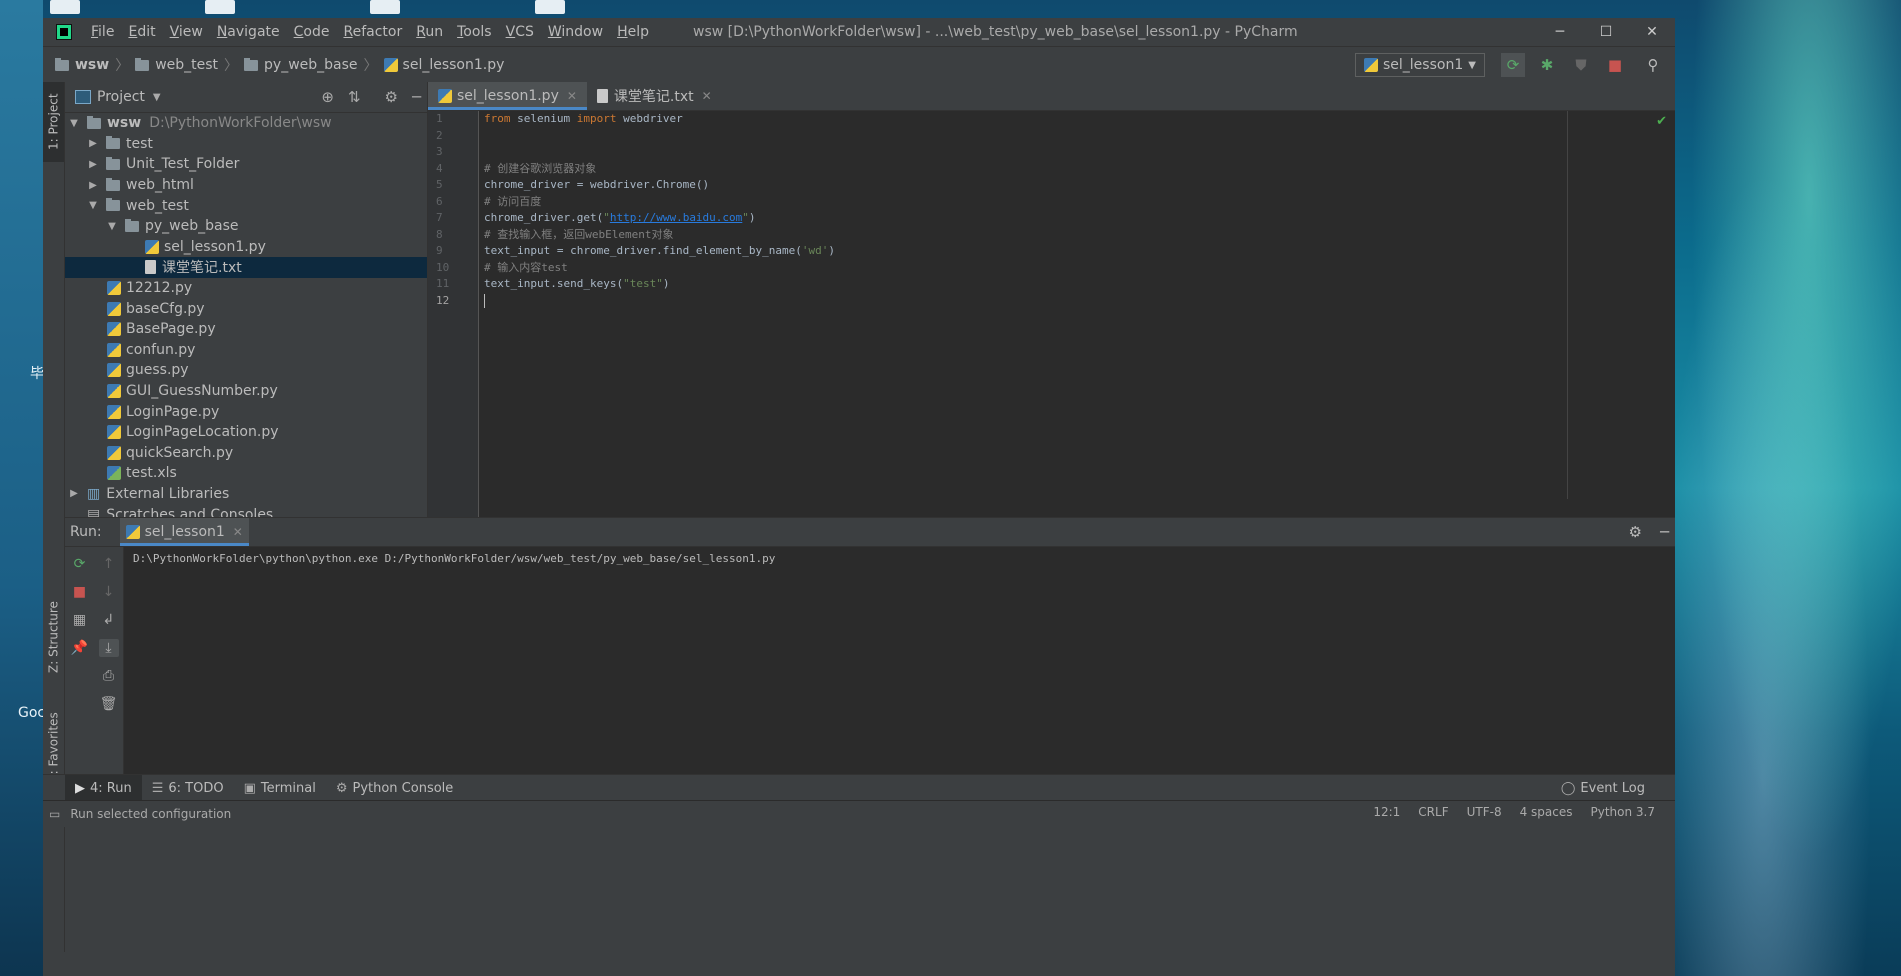 The height and width of the screenshot is (976, 1901). Describe the element at coordinates (53, 122) in the screenshot. I see `tab-project: 1: Project` at that location.